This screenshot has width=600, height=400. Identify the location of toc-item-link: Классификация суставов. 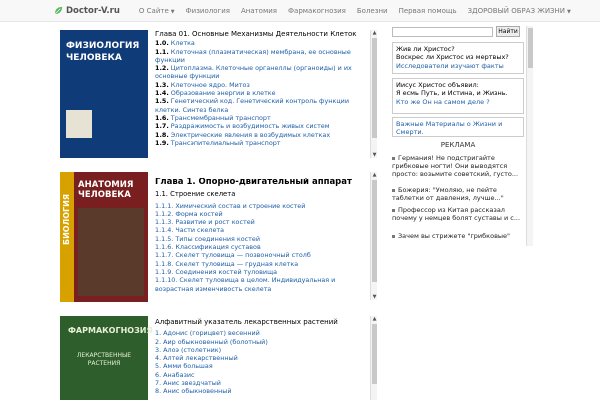
(217, 247).